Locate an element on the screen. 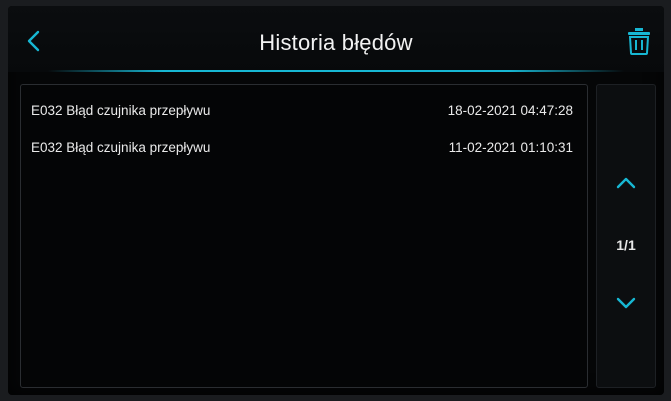 This screenshot has height=401, width=671. page-title: Historia błędów is located at coordinates (336, 42).